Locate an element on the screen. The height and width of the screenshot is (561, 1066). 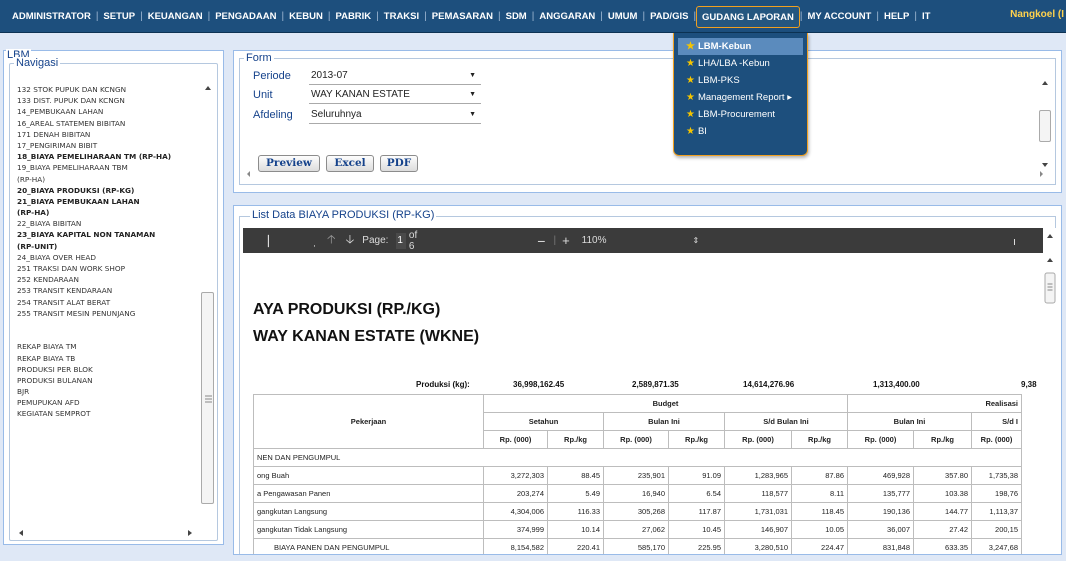
nav-item: 24_BIAYA OVER HEAD is located at coordinates (112, 257).